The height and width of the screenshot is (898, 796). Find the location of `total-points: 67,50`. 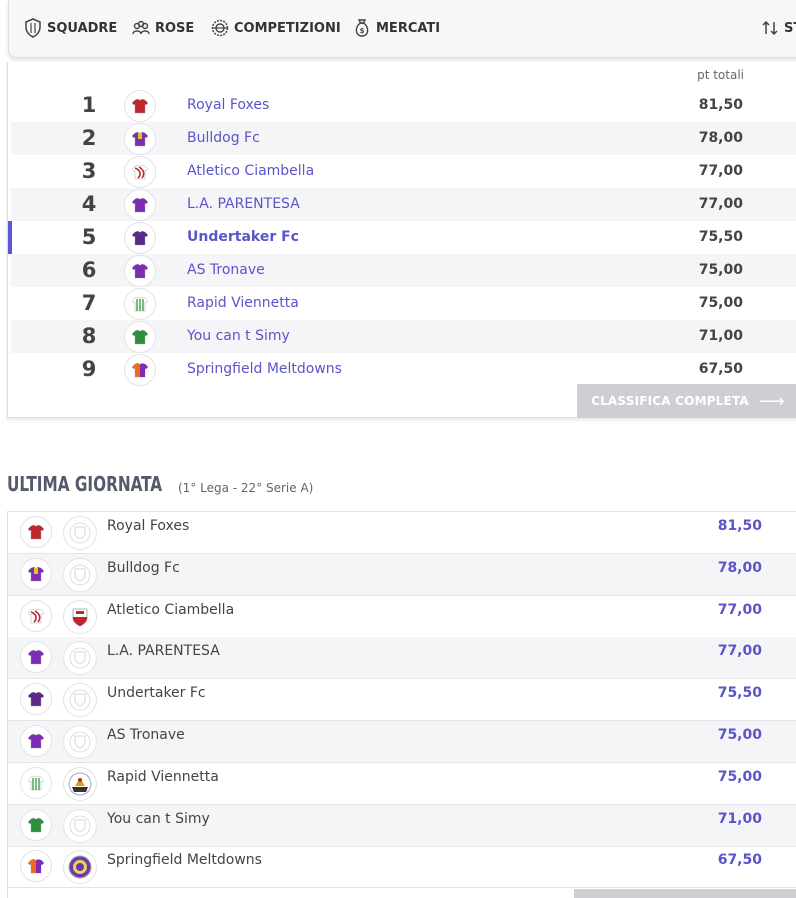

total-points: 67,50 is located at coordinates (720, 369).